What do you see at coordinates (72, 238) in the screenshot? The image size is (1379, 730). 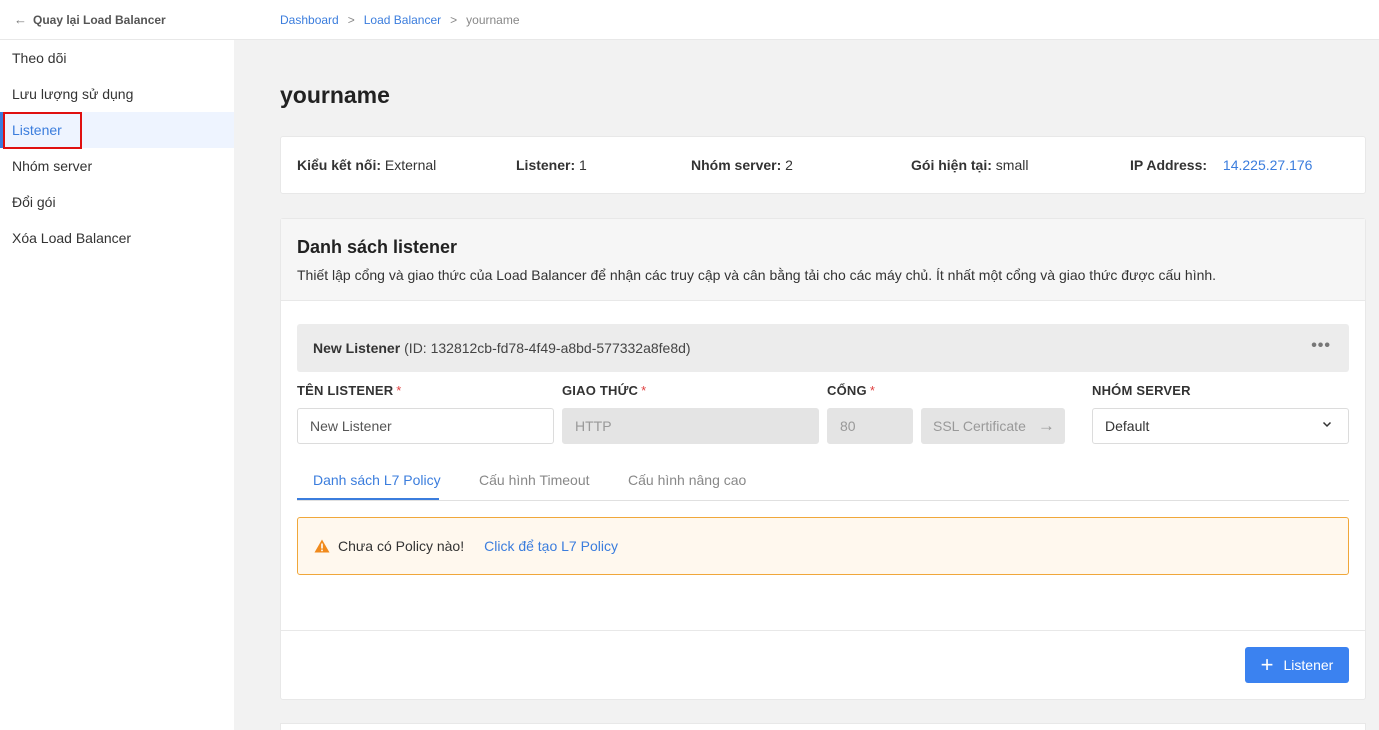 I see `sidebar-item-label: Xóa Load Balancer` at bounding box center [72, 238].